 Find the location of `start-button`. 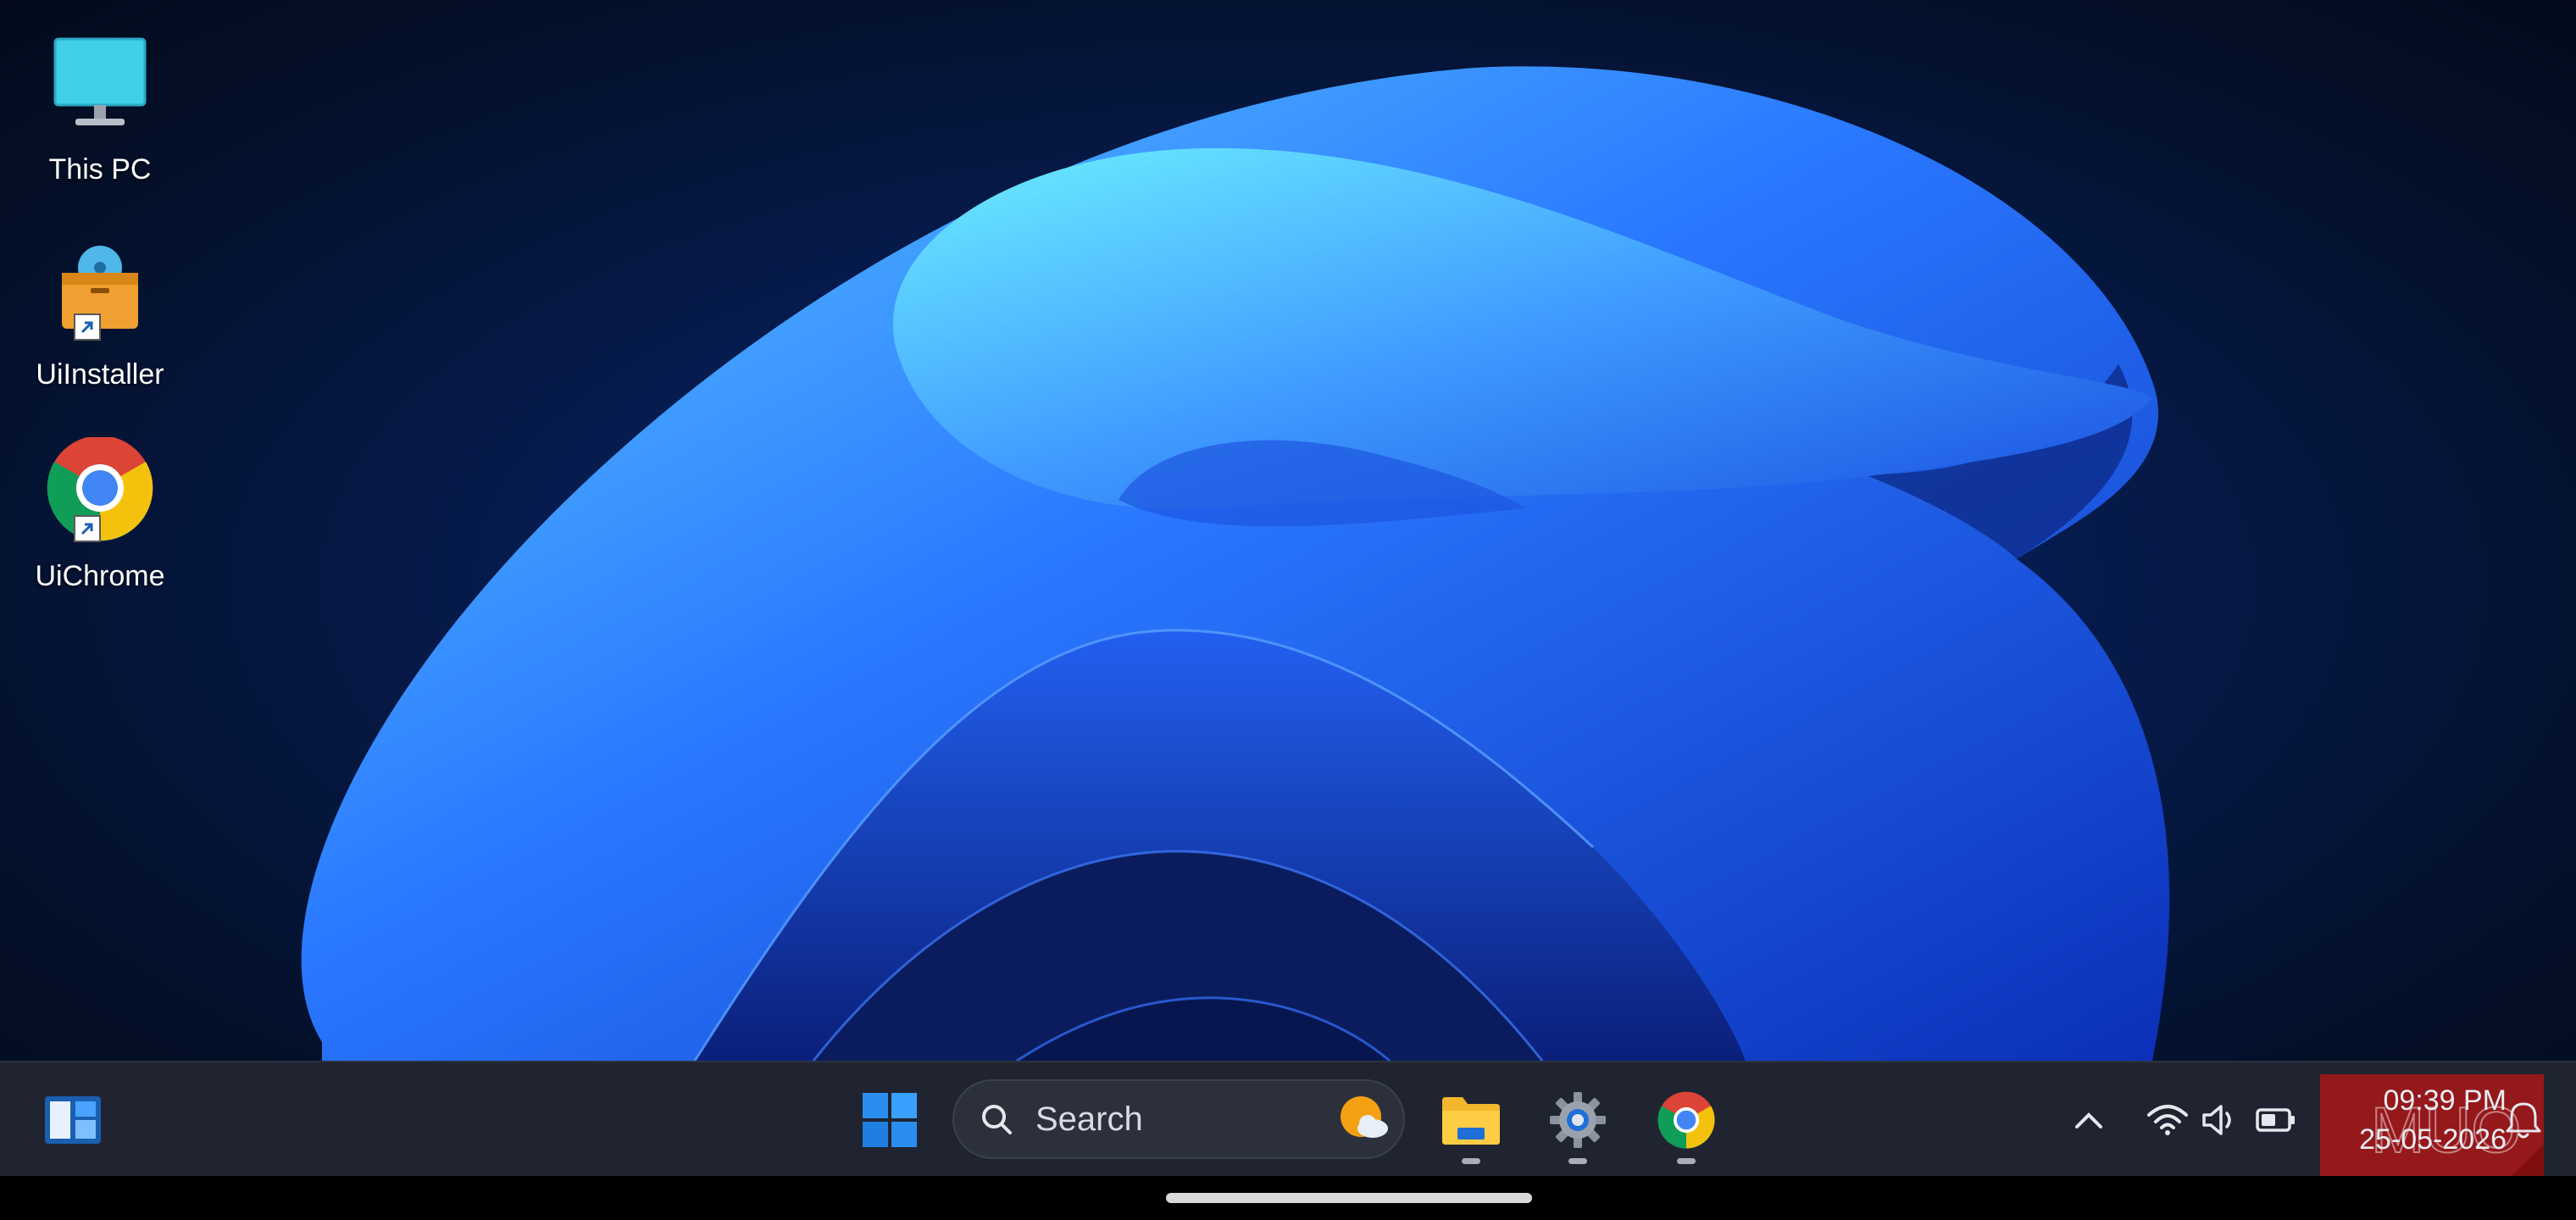

start-button is located at coordinates (890, 1120).